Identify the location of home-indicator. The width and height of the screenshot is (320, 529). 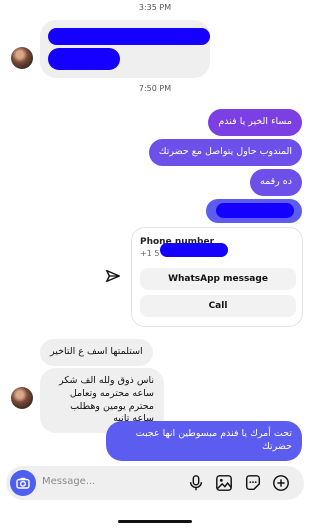
(155, 521).